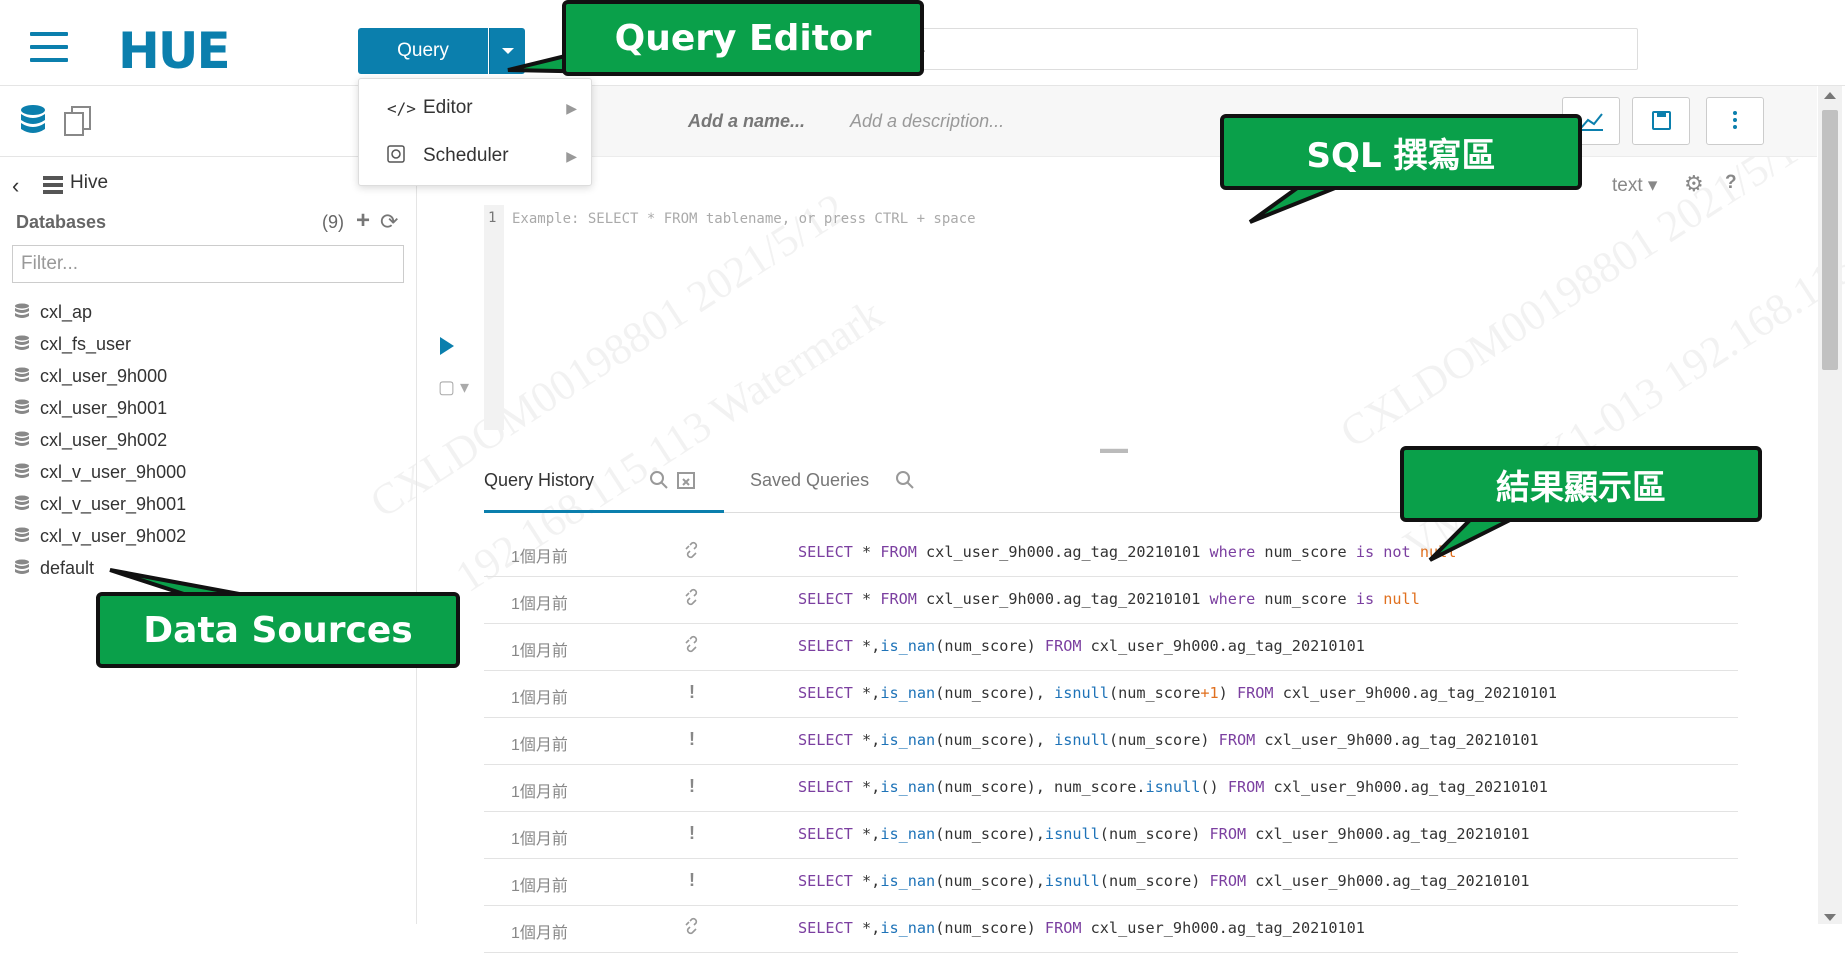 Image resolution: width=1845 pixels, height=953 pixels. I want to click on callout-results-area: 結果顯示區, so click(1581, 484).